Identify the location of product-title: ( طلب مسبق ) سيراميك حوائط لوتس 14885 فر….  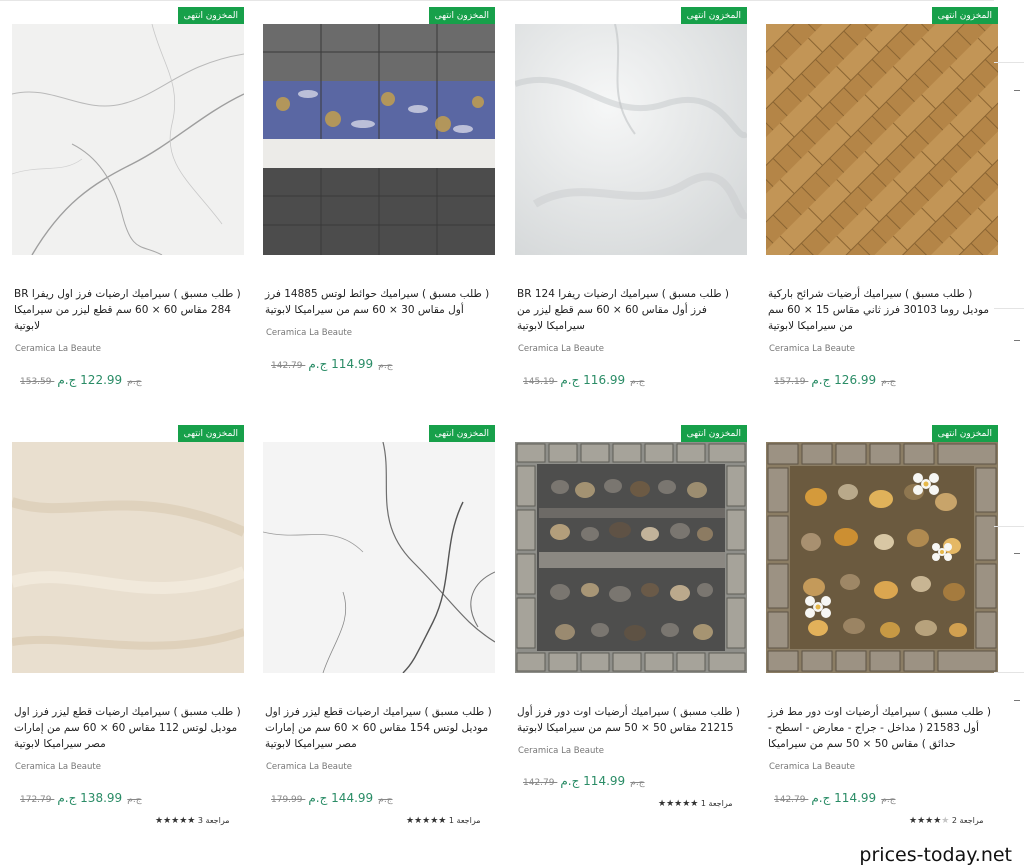
(379, 302).